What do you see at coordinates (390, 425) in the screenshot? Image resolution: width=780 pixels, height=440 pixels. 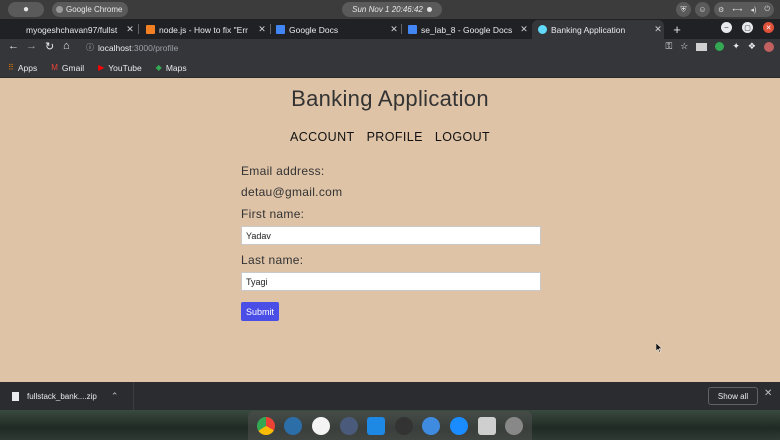 I see `dock` at bounding box center [390, 425].